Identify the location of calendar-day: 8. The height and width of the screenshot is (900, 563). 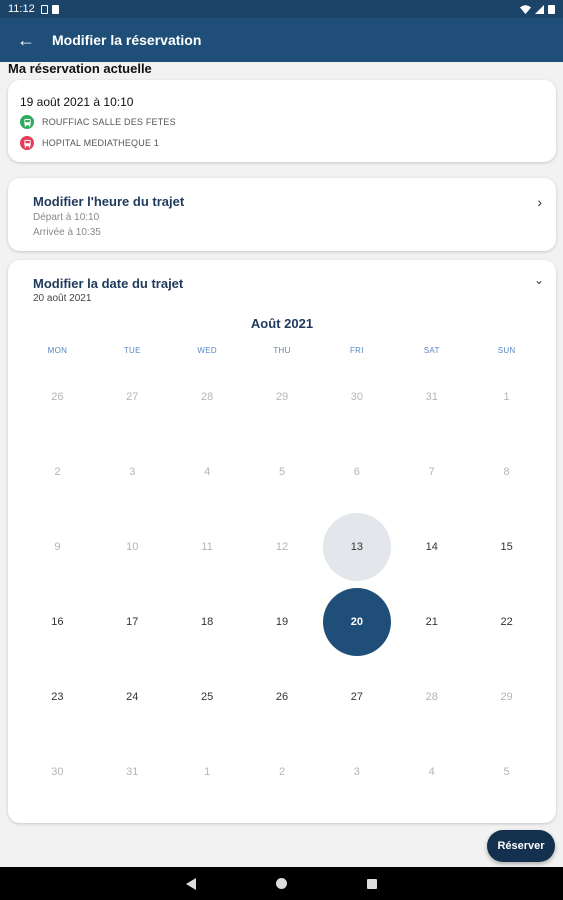
(506, 471).